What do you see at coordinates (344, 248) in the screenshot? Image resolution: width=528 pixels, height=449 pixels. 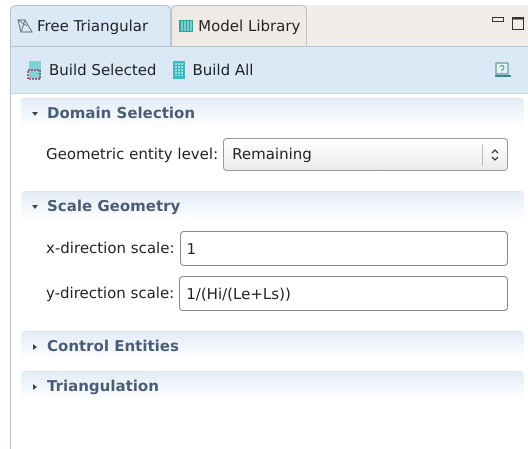 I see `input-field: 1` at bounding box center [344, 248].